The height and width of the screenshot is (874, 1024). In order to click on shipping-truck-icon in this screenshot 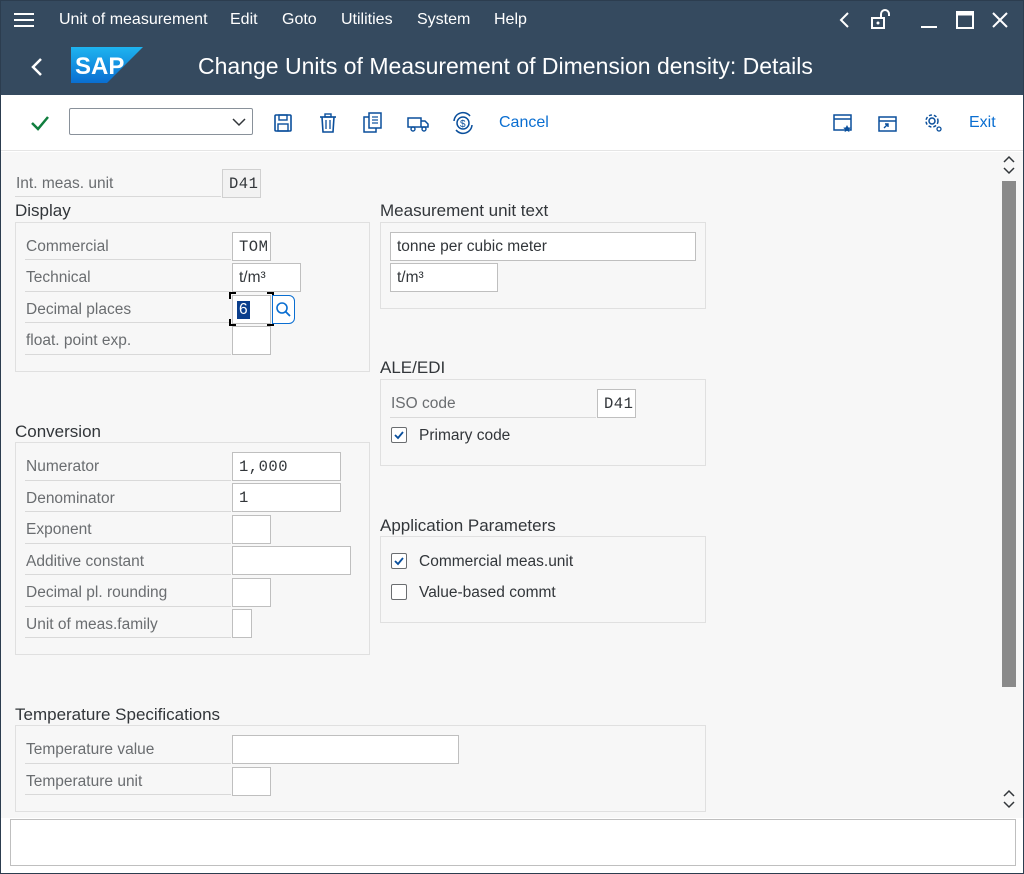, I will do `click(418, 123)`.